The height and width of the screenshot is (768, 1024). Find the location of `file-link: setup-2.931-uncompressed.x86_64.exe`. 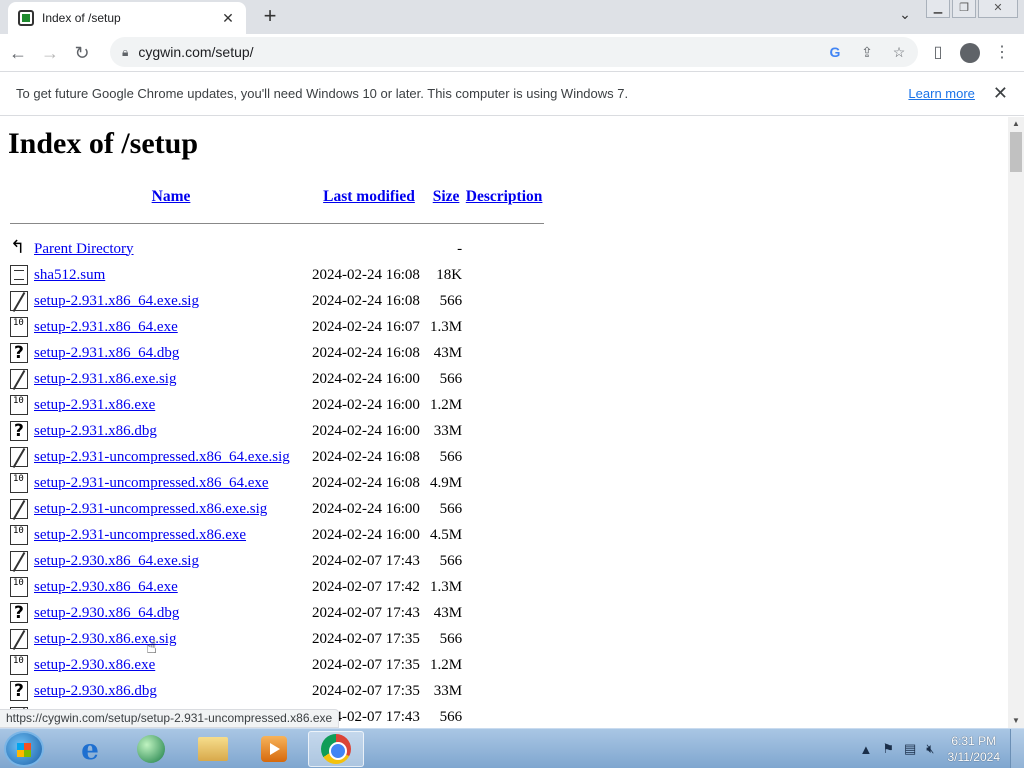

file-link: setup-2.931-uncompressed.x86_64.exe is located at coordinates (151, 483).